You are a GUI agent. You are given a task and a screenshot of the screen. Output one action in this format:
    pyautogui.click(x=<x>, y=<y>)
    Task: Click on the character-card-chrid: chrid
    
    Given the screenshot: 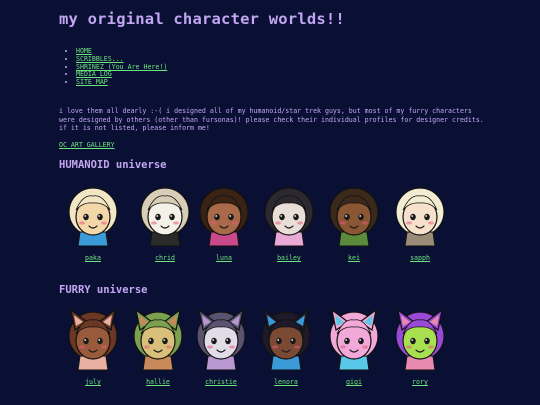 What is the action you would take?
    pyautogui.click(x=165, y=222)
    